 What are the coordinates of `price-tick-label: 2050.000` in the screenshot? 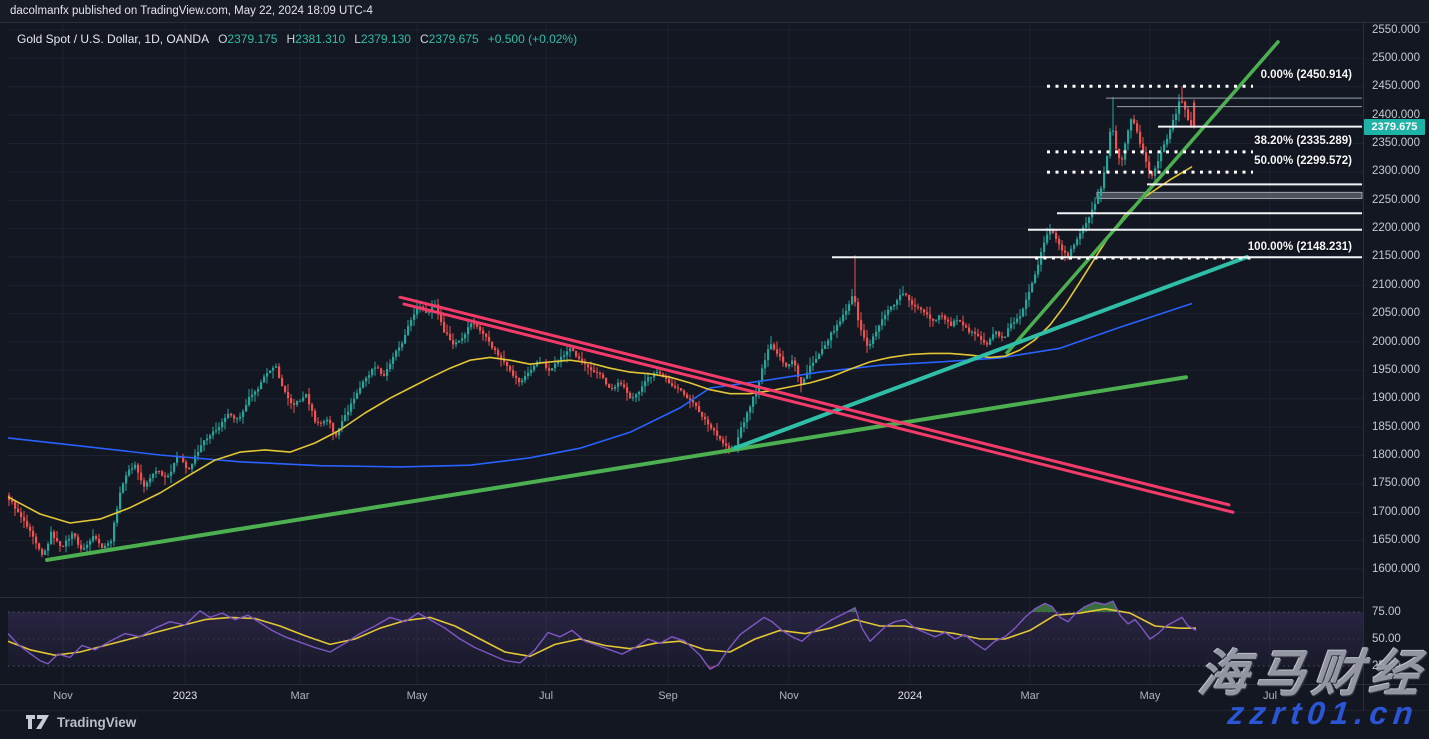 It's located at (1396, 313).